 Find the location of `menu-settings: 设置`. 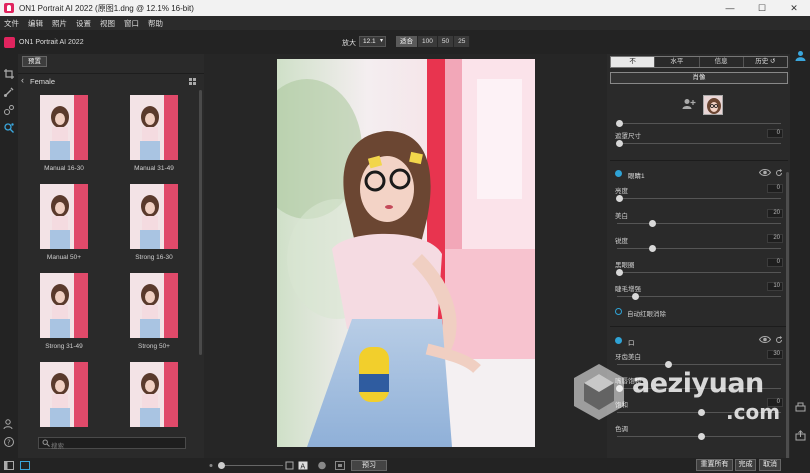

menu-settings: 设置 is located at coordinates (83, 23).